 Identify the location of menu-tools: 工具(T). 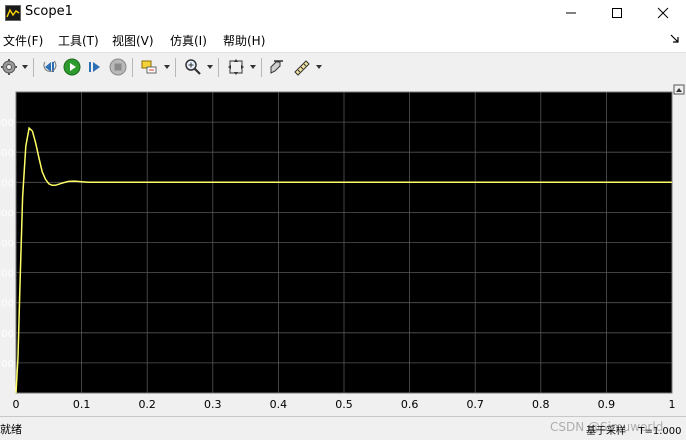
(78, 40).